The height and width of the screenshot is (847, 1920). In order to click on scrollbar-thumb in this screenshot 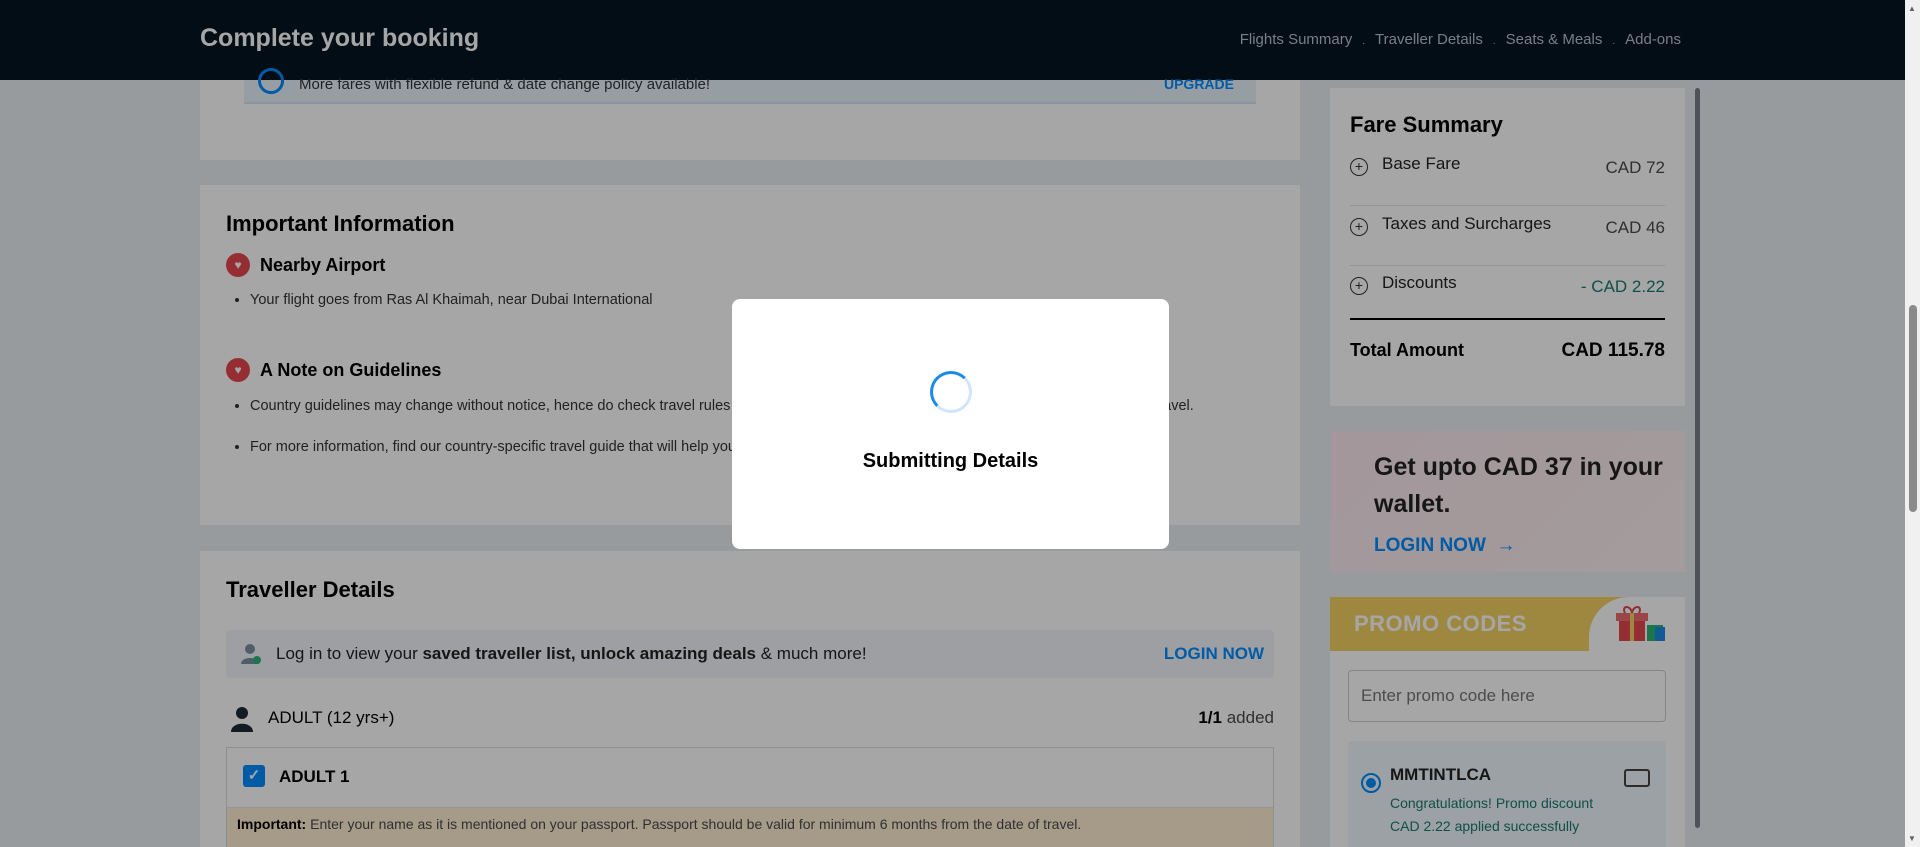, I will do `click(1913, 408)`.